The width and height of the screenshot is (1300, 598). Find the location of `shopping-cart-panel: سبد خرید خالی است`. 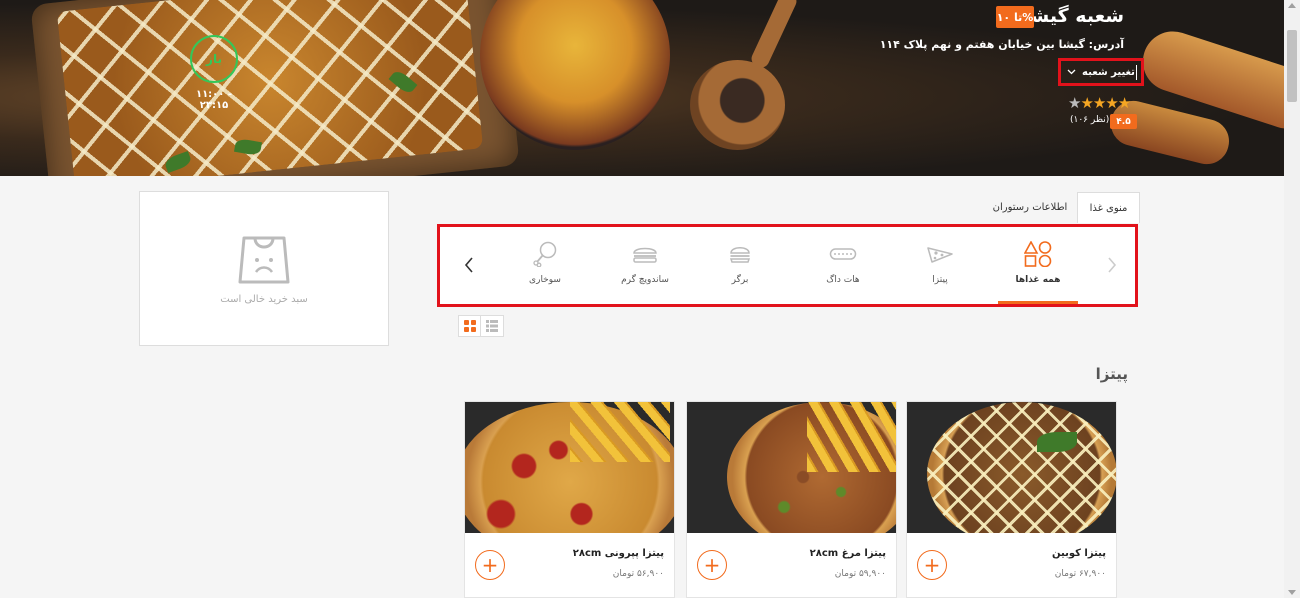

shopping-cart-panel: سبد خرید خالی است is located at coordinates (264, 268).